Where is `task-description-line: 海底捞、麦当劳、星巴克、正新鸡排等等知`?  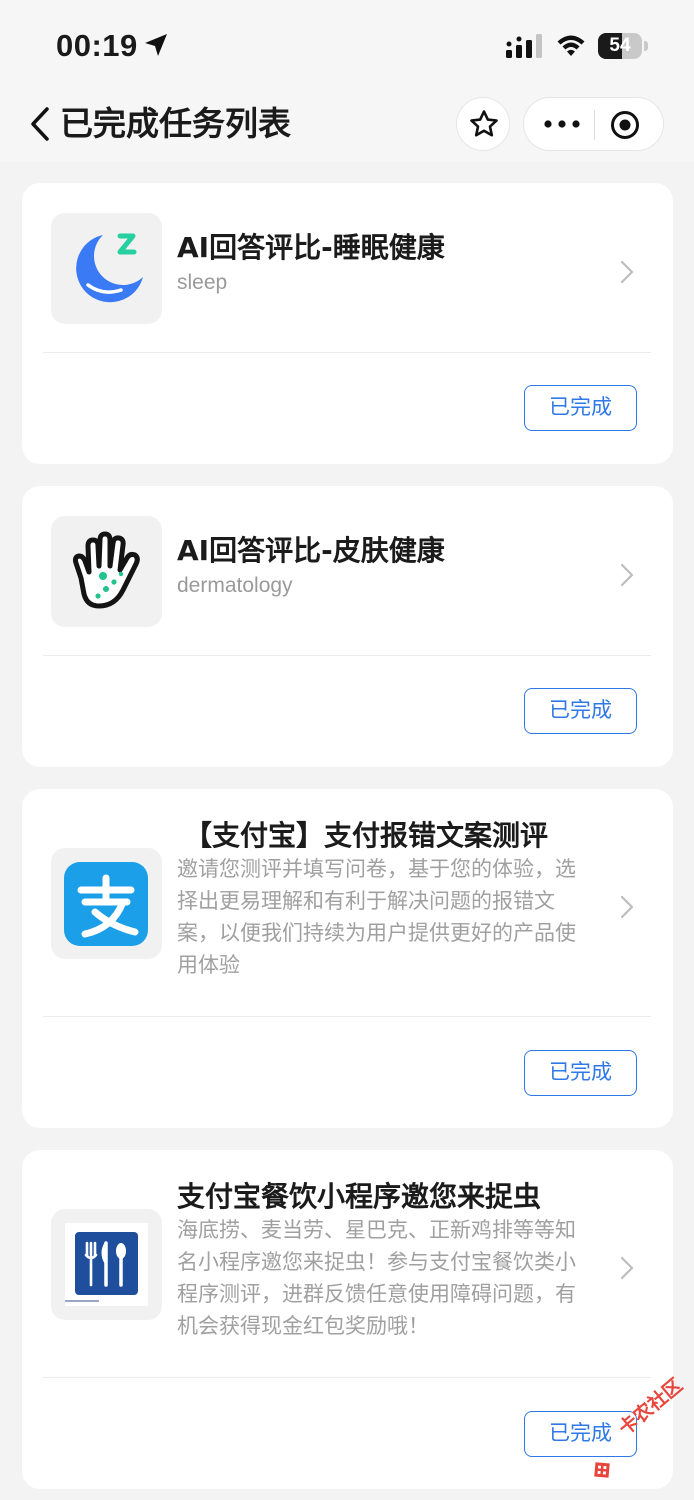
task-description-line: 海底捞、麦当劳、星巴克、正新鸡排等等知 is located at coordinates (376, 1230).